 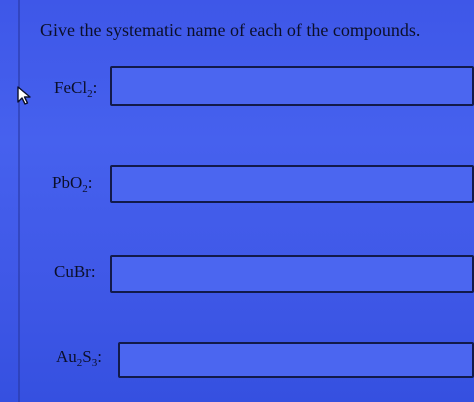 I want to click on formula-base: CuBr, so click(x=72, y=271).